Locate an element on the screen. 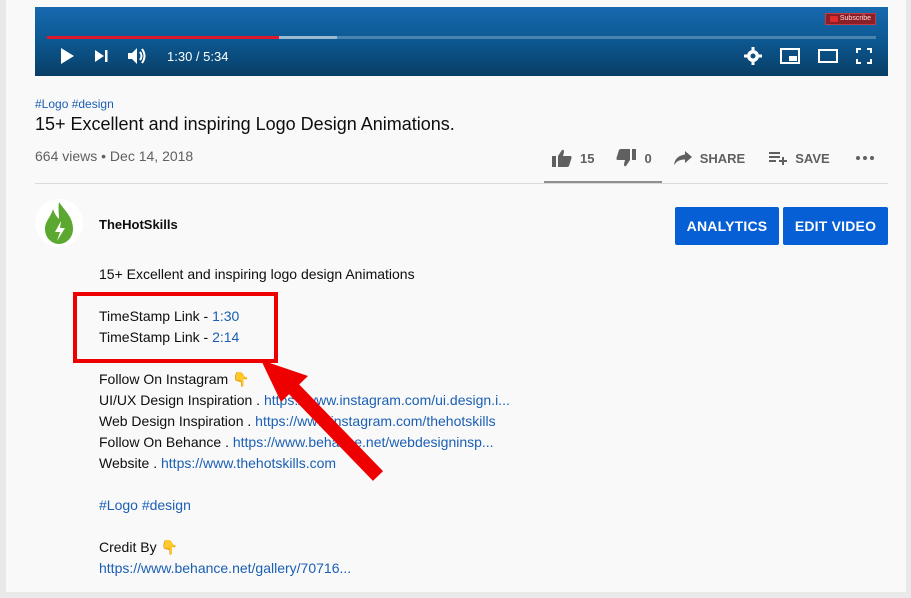 Image resolution: width=911 pixels, height=598 pixels. web-instagram-link: https://www.instagram.com/thehotskills is located at coordinates (375, 421).